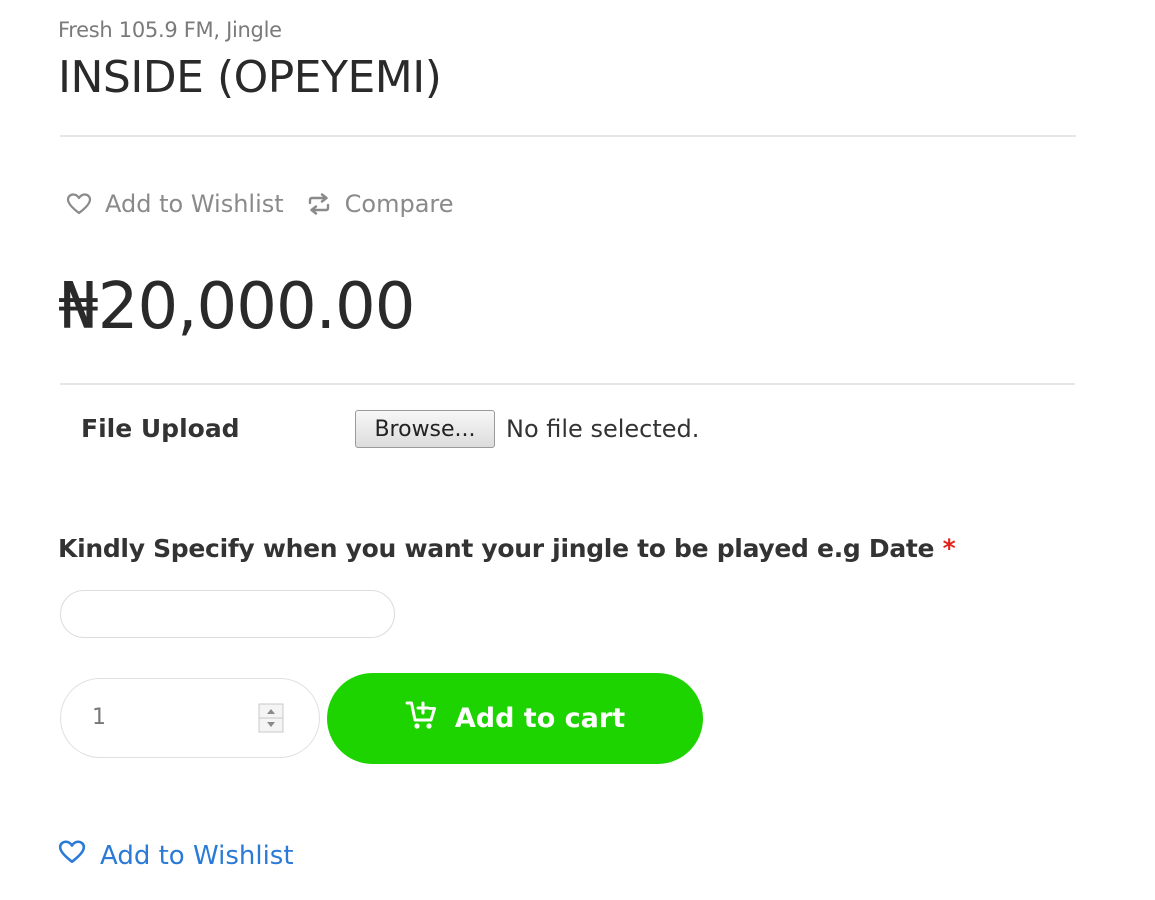 This screenshot has width=1155, height=900. I want to click on quantity-value: 1, so click(99, 717).